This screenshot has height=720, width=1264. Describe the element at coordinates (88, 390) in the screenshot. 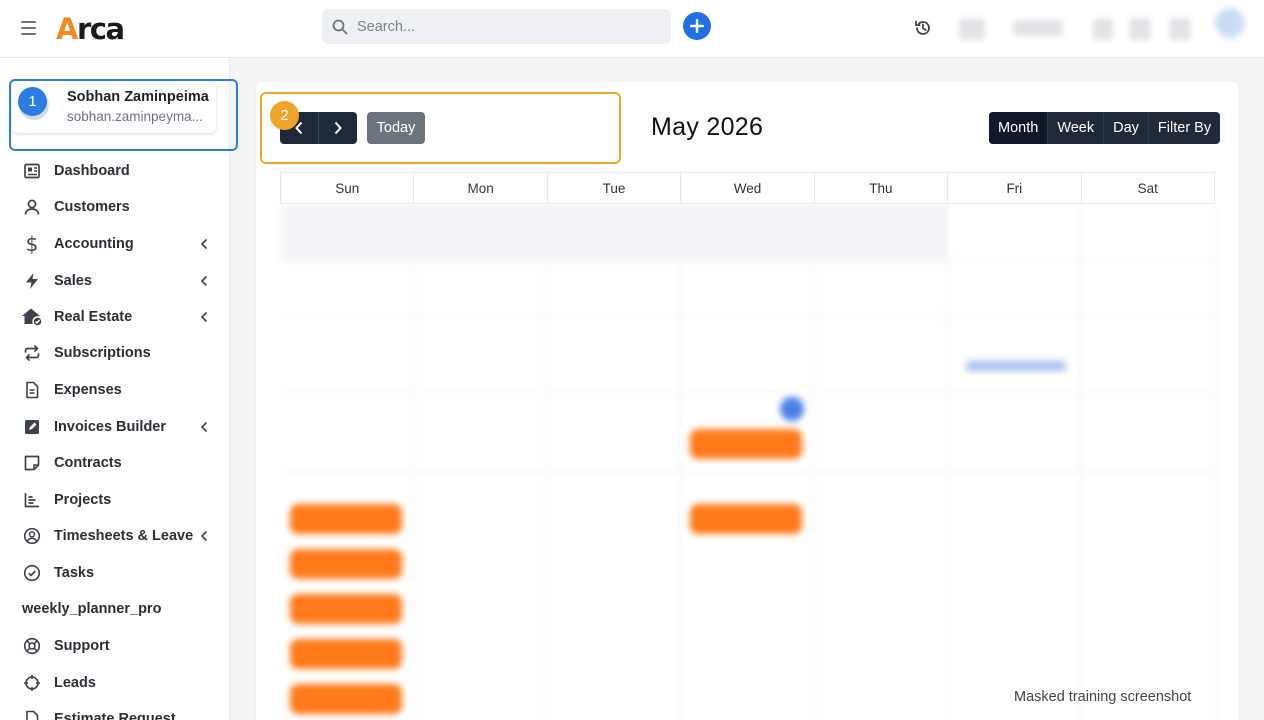

I see `sidebar-item-label: Expenses` at that location.